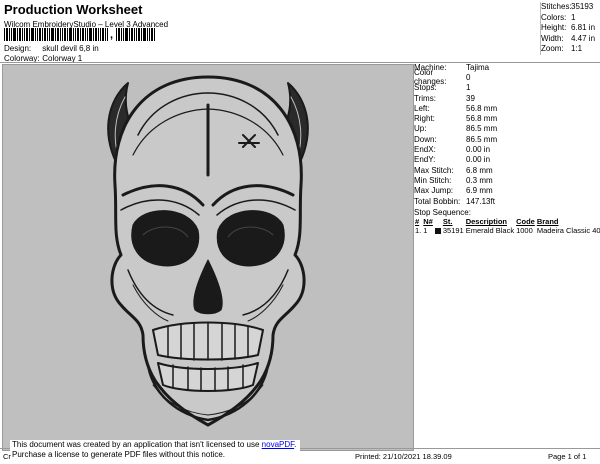 The height and width of the screenshot is (464, 600). I want to click on prop-label: Left:, so click(422, 108).